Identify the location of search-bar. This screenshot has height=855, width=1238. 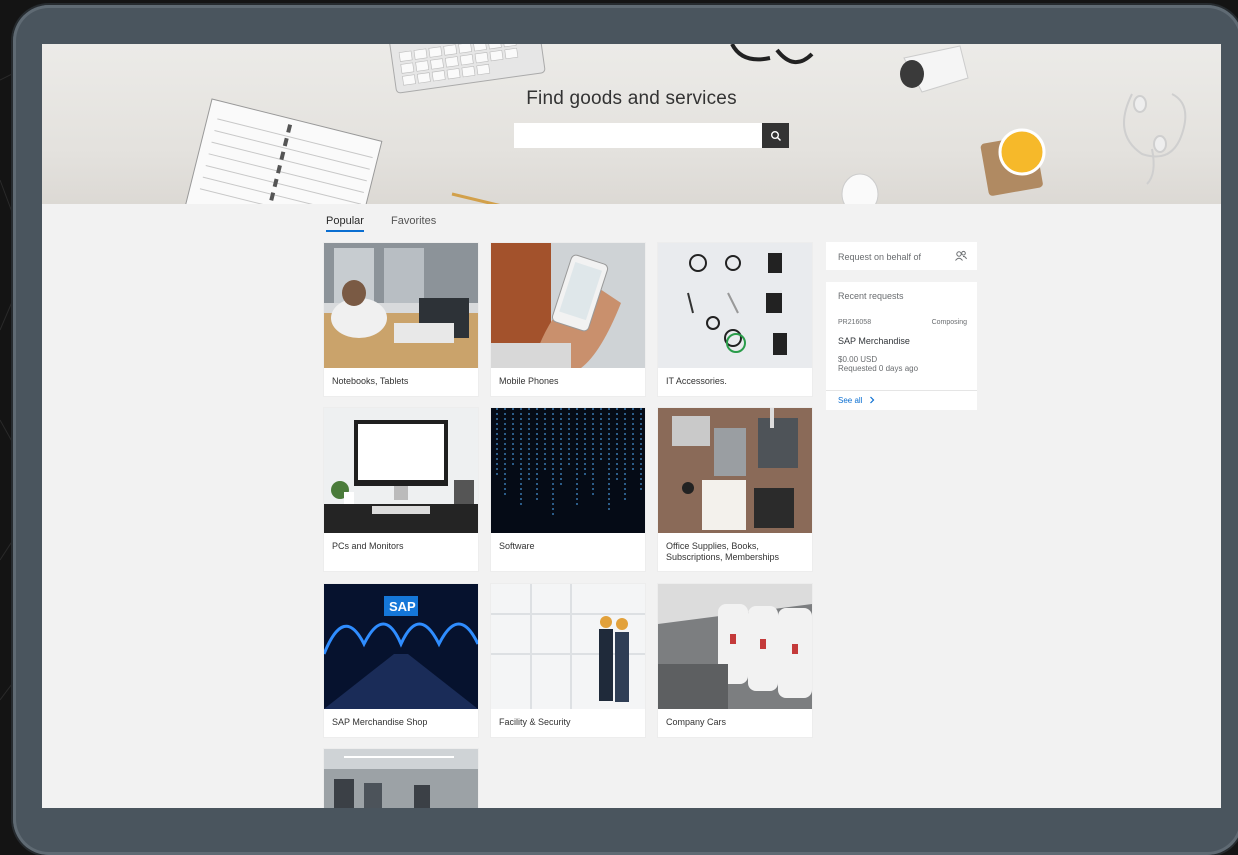
(651, 135).